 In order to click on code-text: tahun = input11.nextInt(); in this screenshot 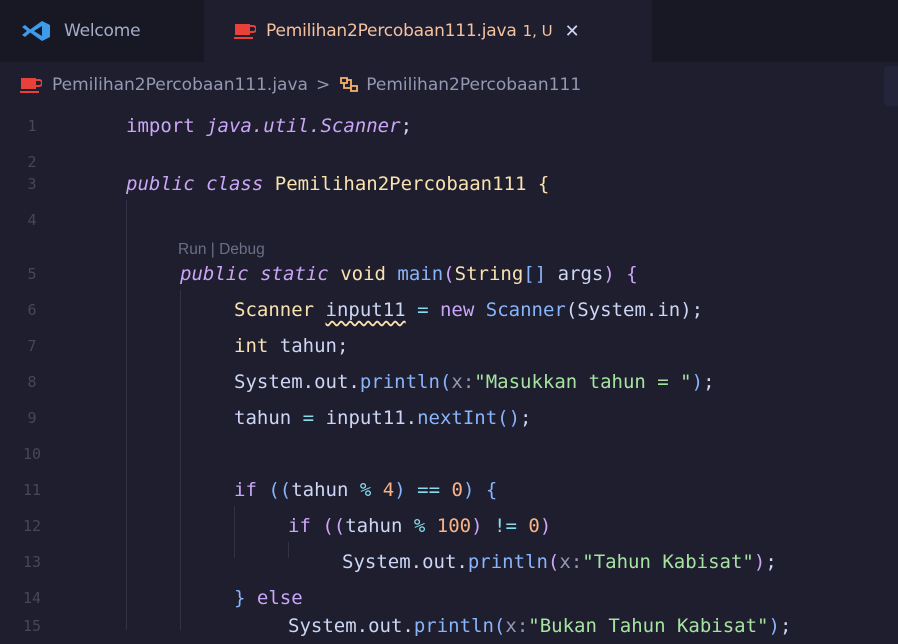, I will do `click(383, 418)`.